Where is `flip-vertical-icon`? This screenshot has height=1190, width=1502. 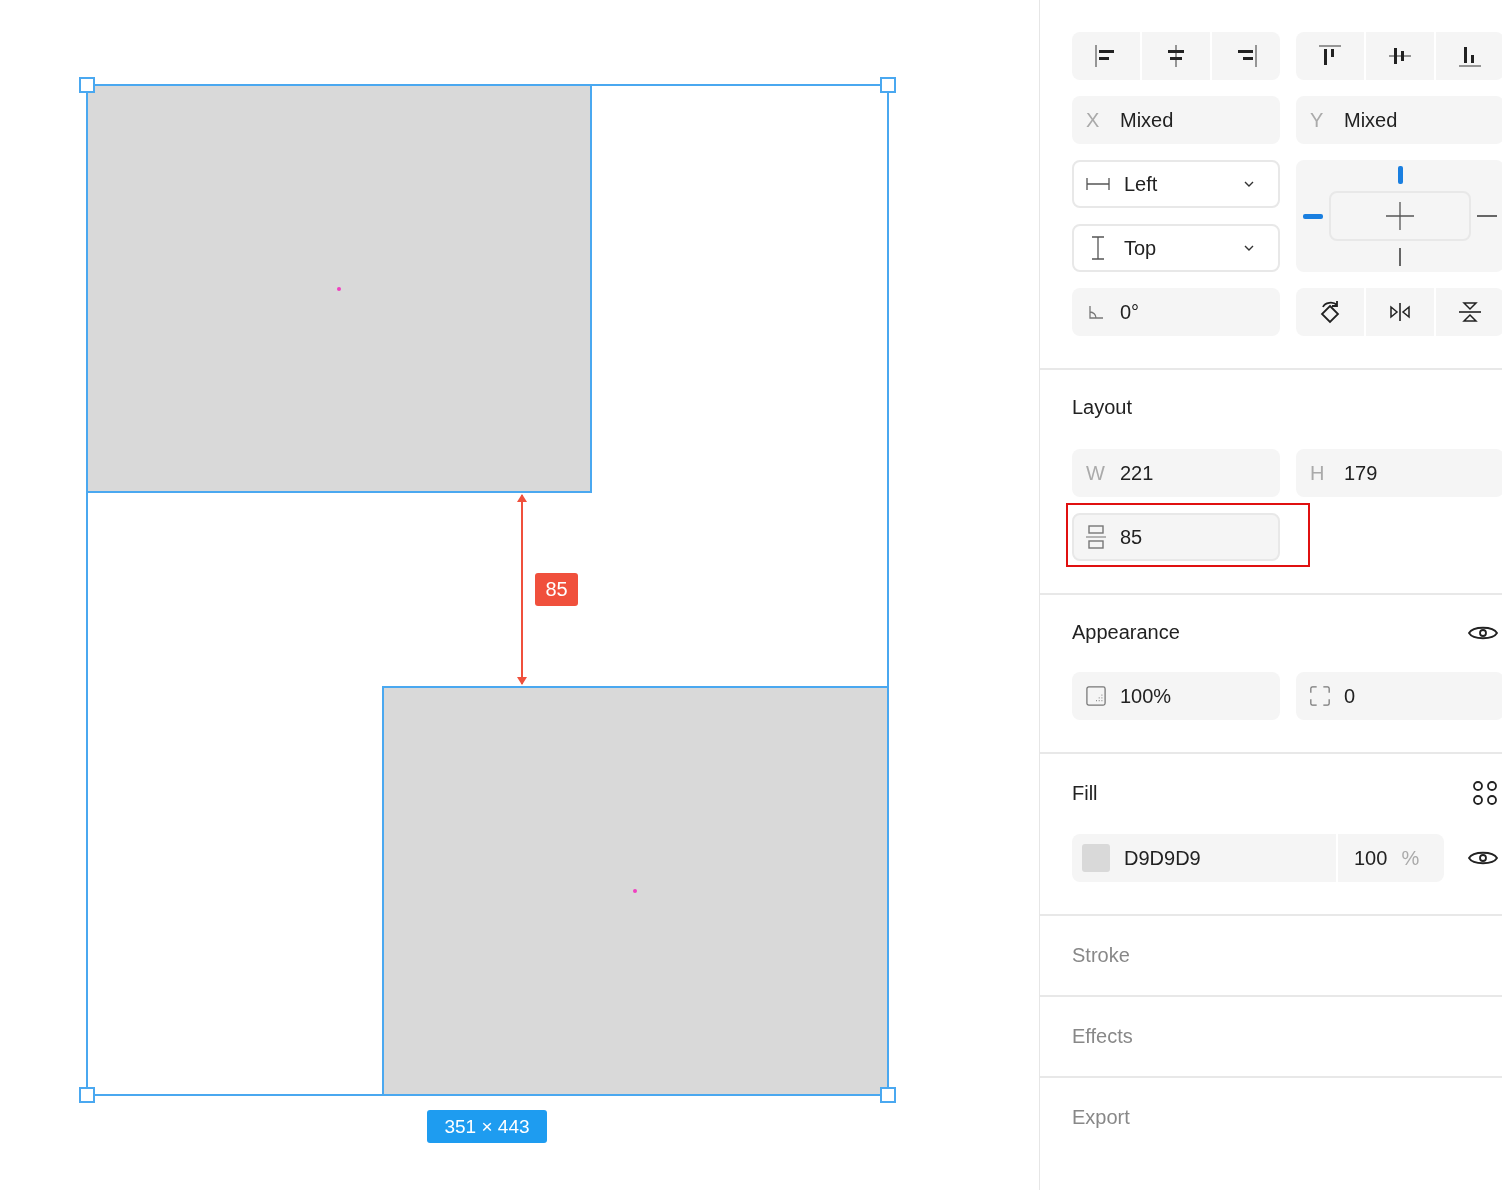
flip-vertical-icon is located at coordinates (1470, 312).